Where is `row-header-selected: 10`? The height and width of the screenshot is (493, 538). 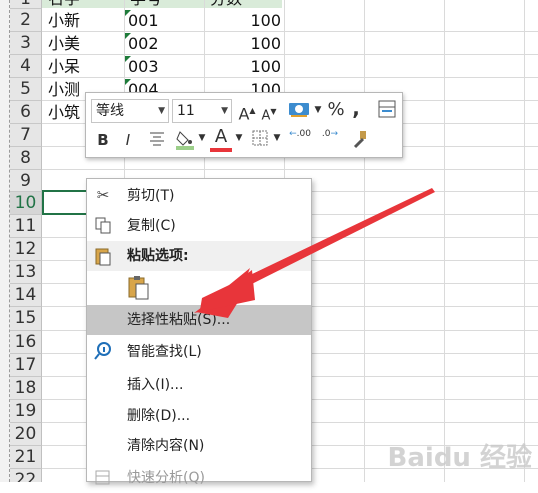 row-header-selected: 10 is located at coordinates (26, 203).